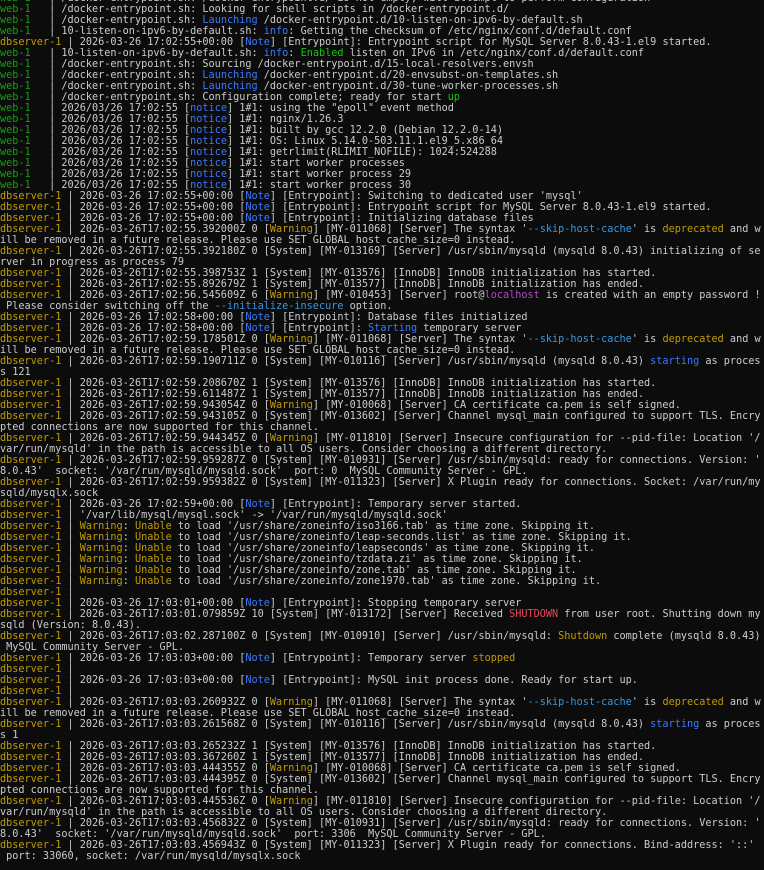 The width and height of the screenshot is (764, 870). What do you see at coordinates (92, 262) in the screenshot?
I see `log-text: rver in progress as process 79` at bounding box center [92, 262].